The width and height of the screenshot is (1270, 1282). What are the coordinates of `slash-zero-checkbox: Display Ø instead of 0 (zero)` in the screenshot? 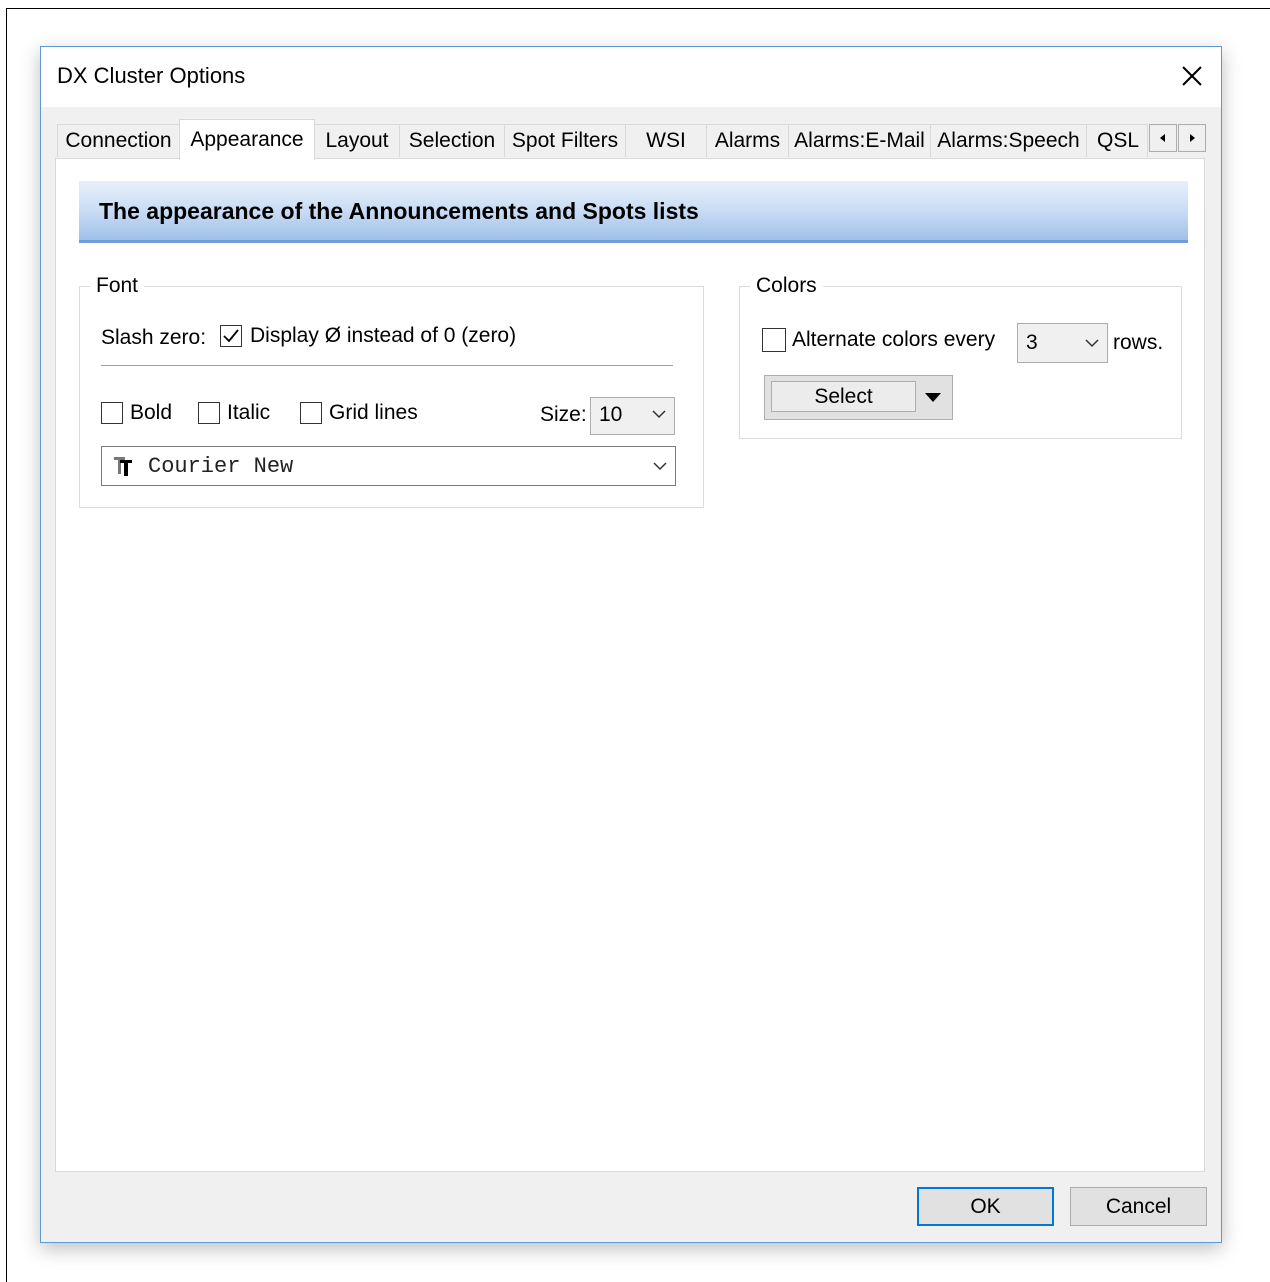 It's located at (368, 336).